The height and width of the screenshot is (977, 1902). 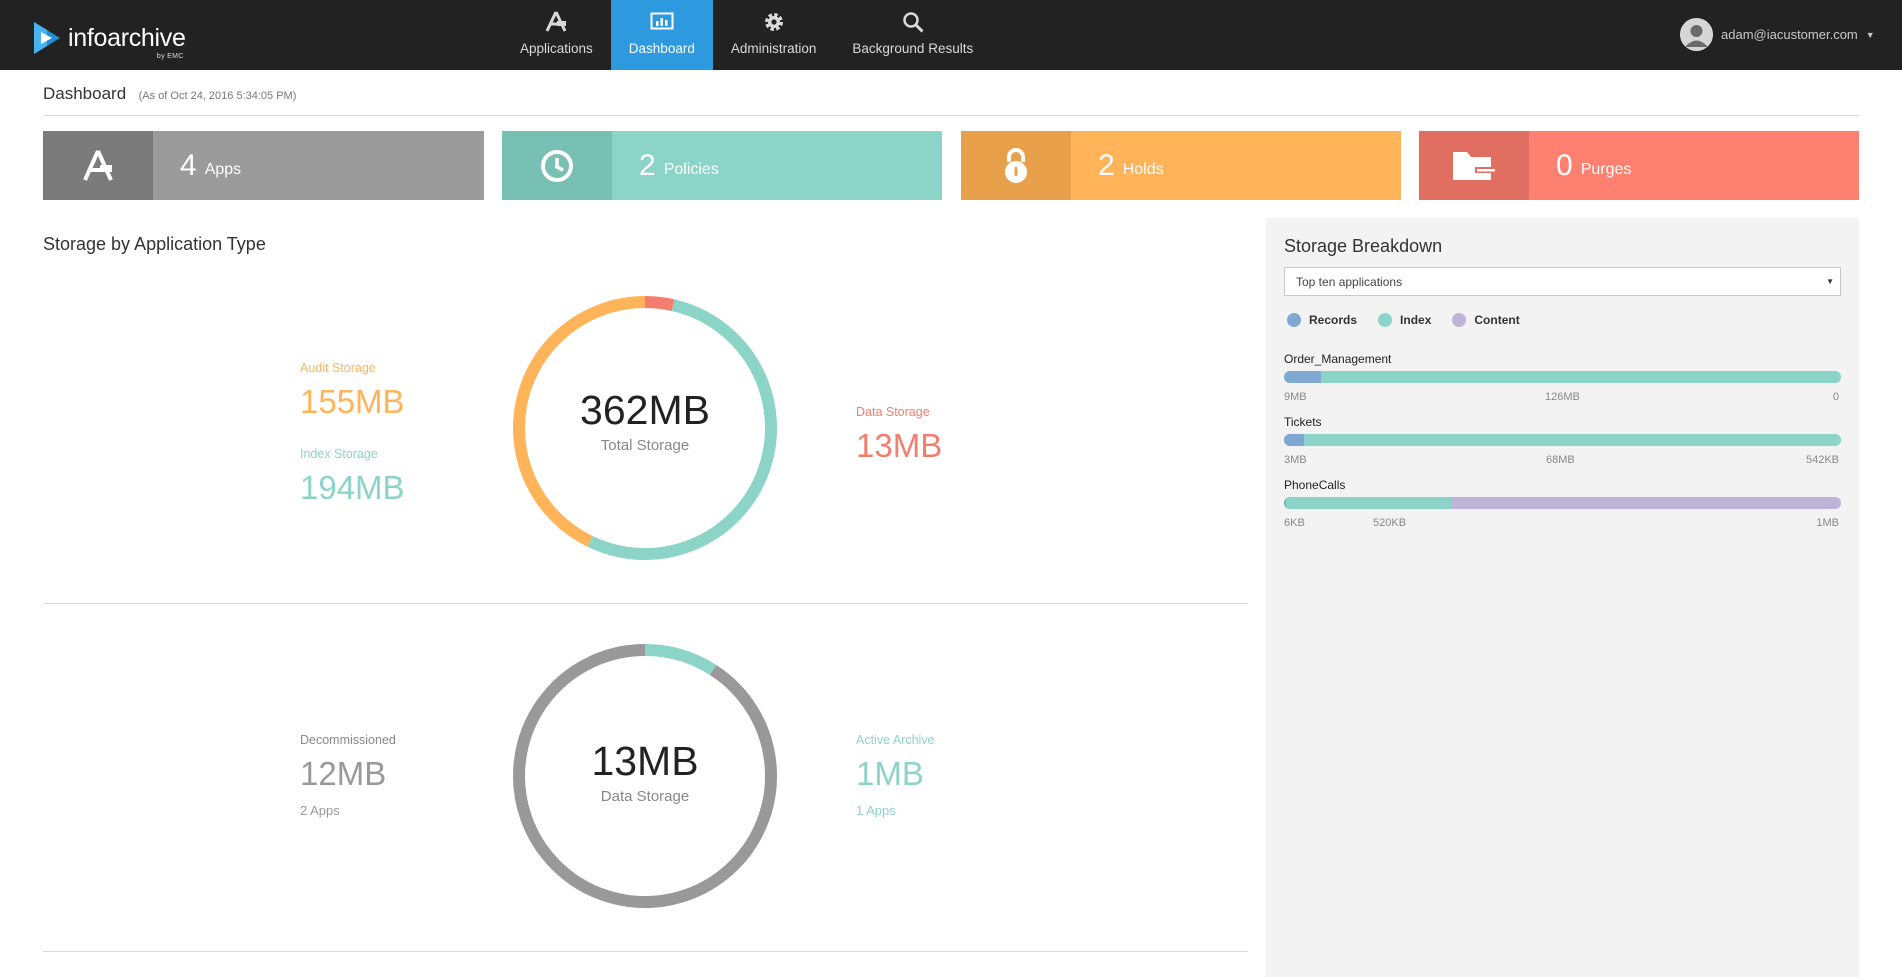 I want to click on total-storage-center: 362MB Total Storage, so click(x=645, y=421).